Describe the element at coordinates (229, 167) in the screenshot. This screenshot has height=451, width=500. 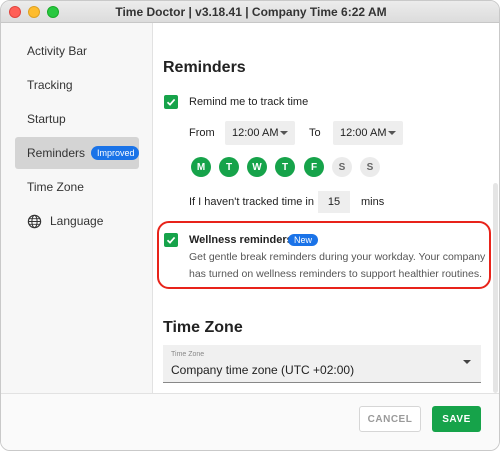
I see `day-toggle-tuesday: T` at that location.